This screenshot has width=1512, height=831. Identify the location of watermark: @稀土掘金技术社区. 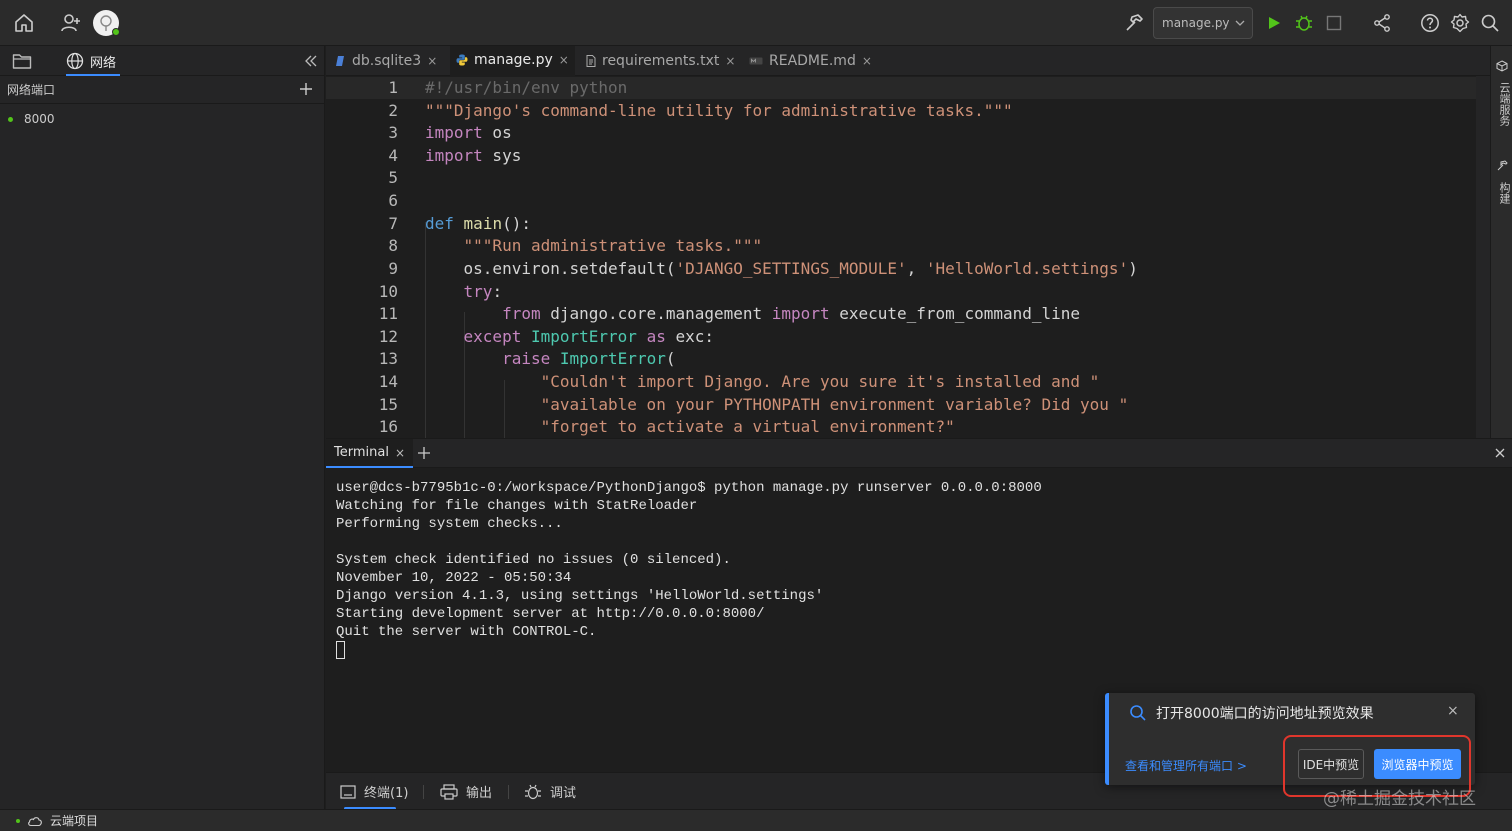
(1399, 799).